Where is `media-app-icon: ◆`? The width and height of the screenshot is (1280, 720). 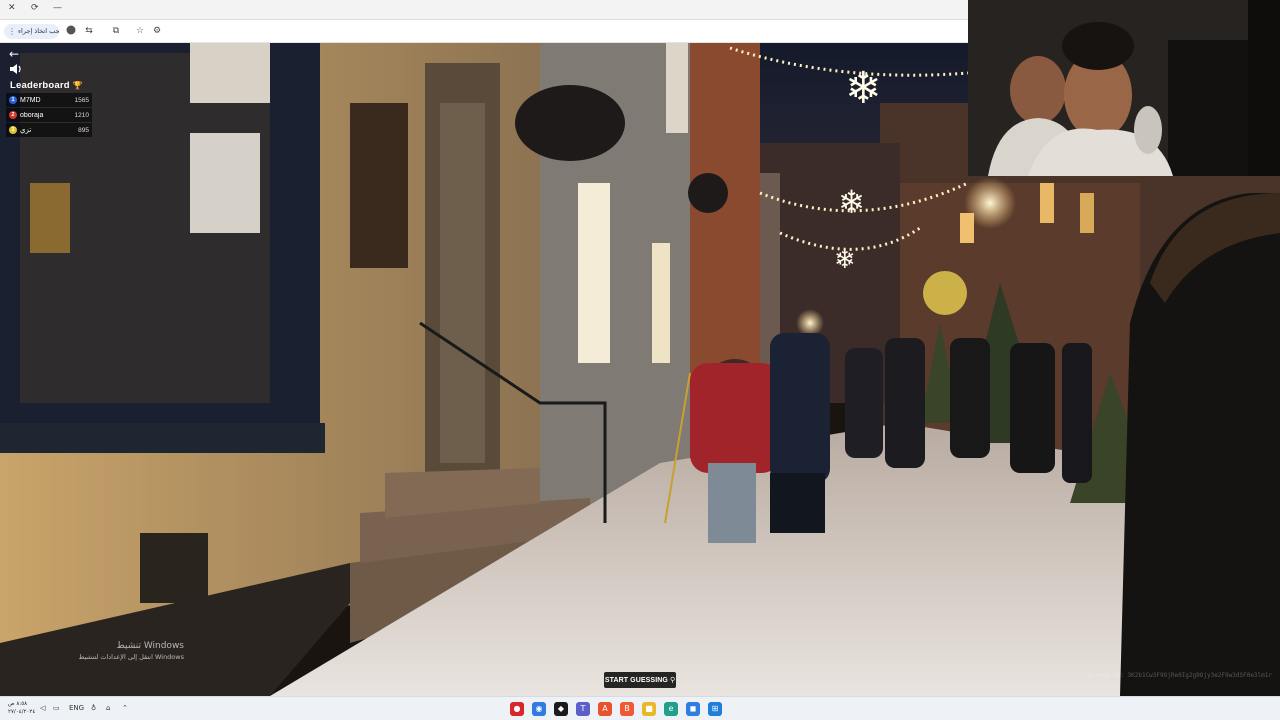
media-app-icon: ◆ is located at coordinates (561, 709).